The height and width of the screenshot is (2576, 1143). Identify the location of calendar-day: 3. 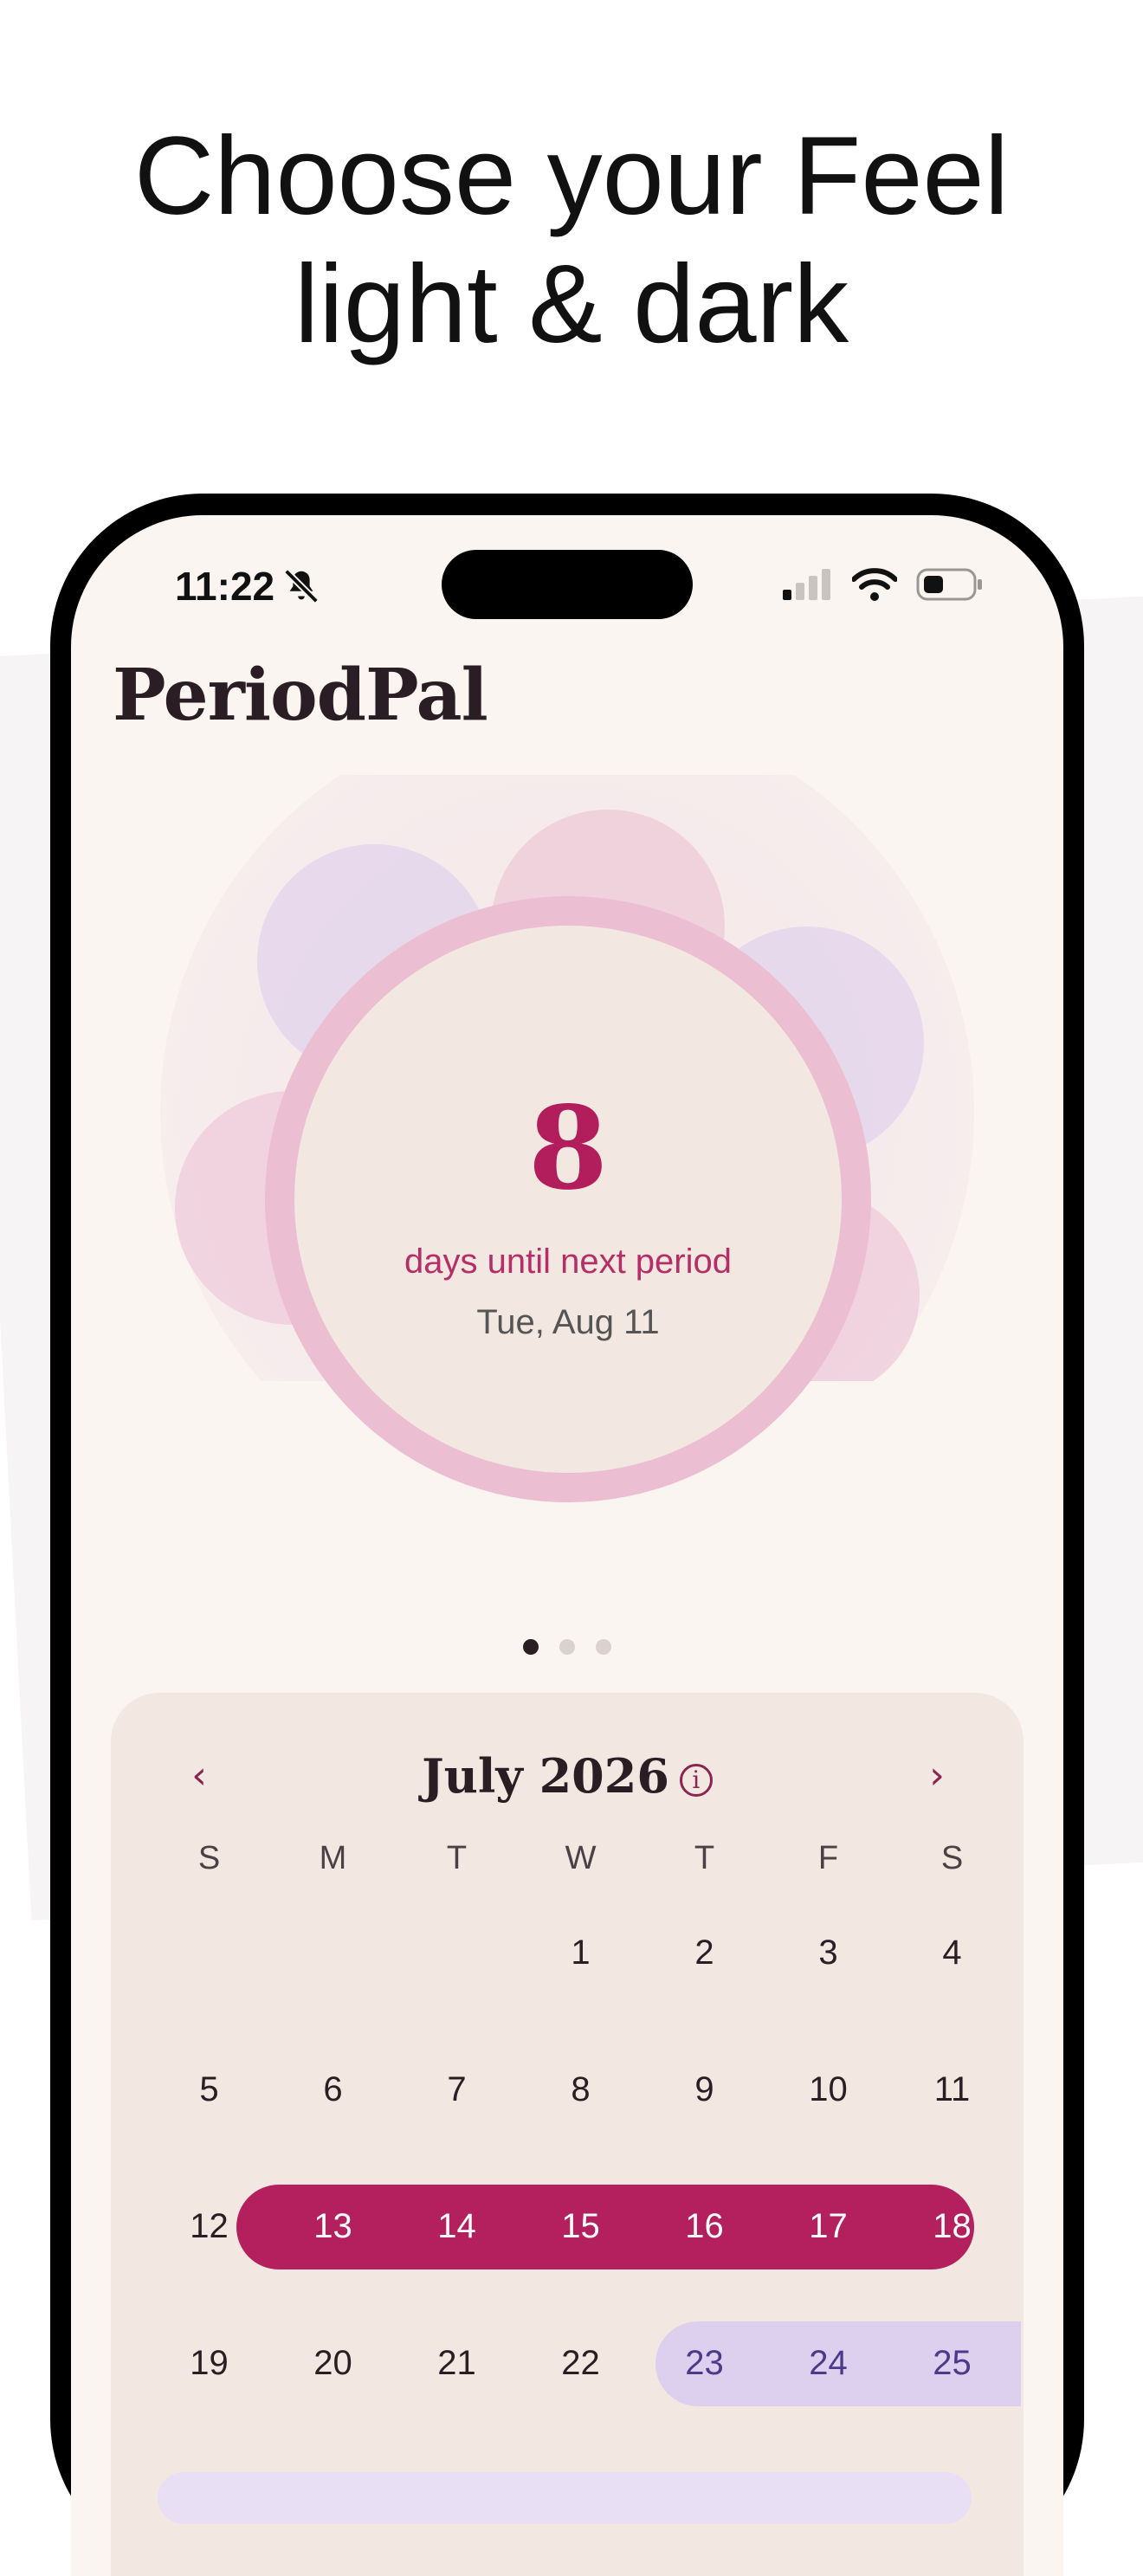
(828, 1953).